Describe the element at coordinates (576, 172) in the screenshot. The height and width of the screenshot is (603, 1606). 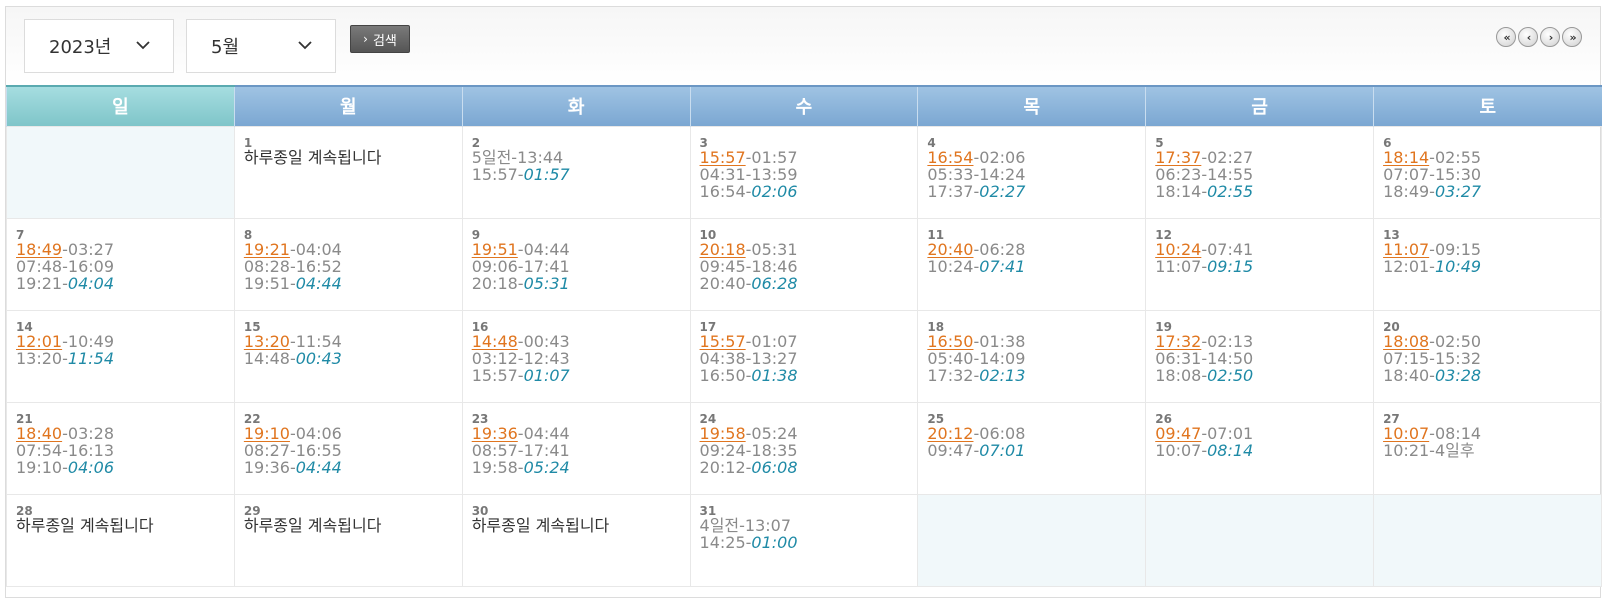
I see `day-cell: 2 5일전-13:44 15:57-01:57` at that location.